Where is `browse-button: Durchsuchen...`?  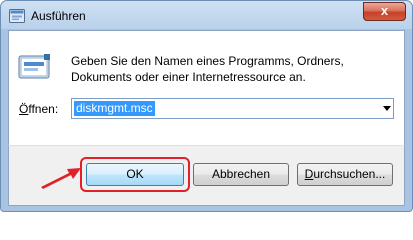 browse-button: Durchsuchen... is located at coordinates (345, 174).